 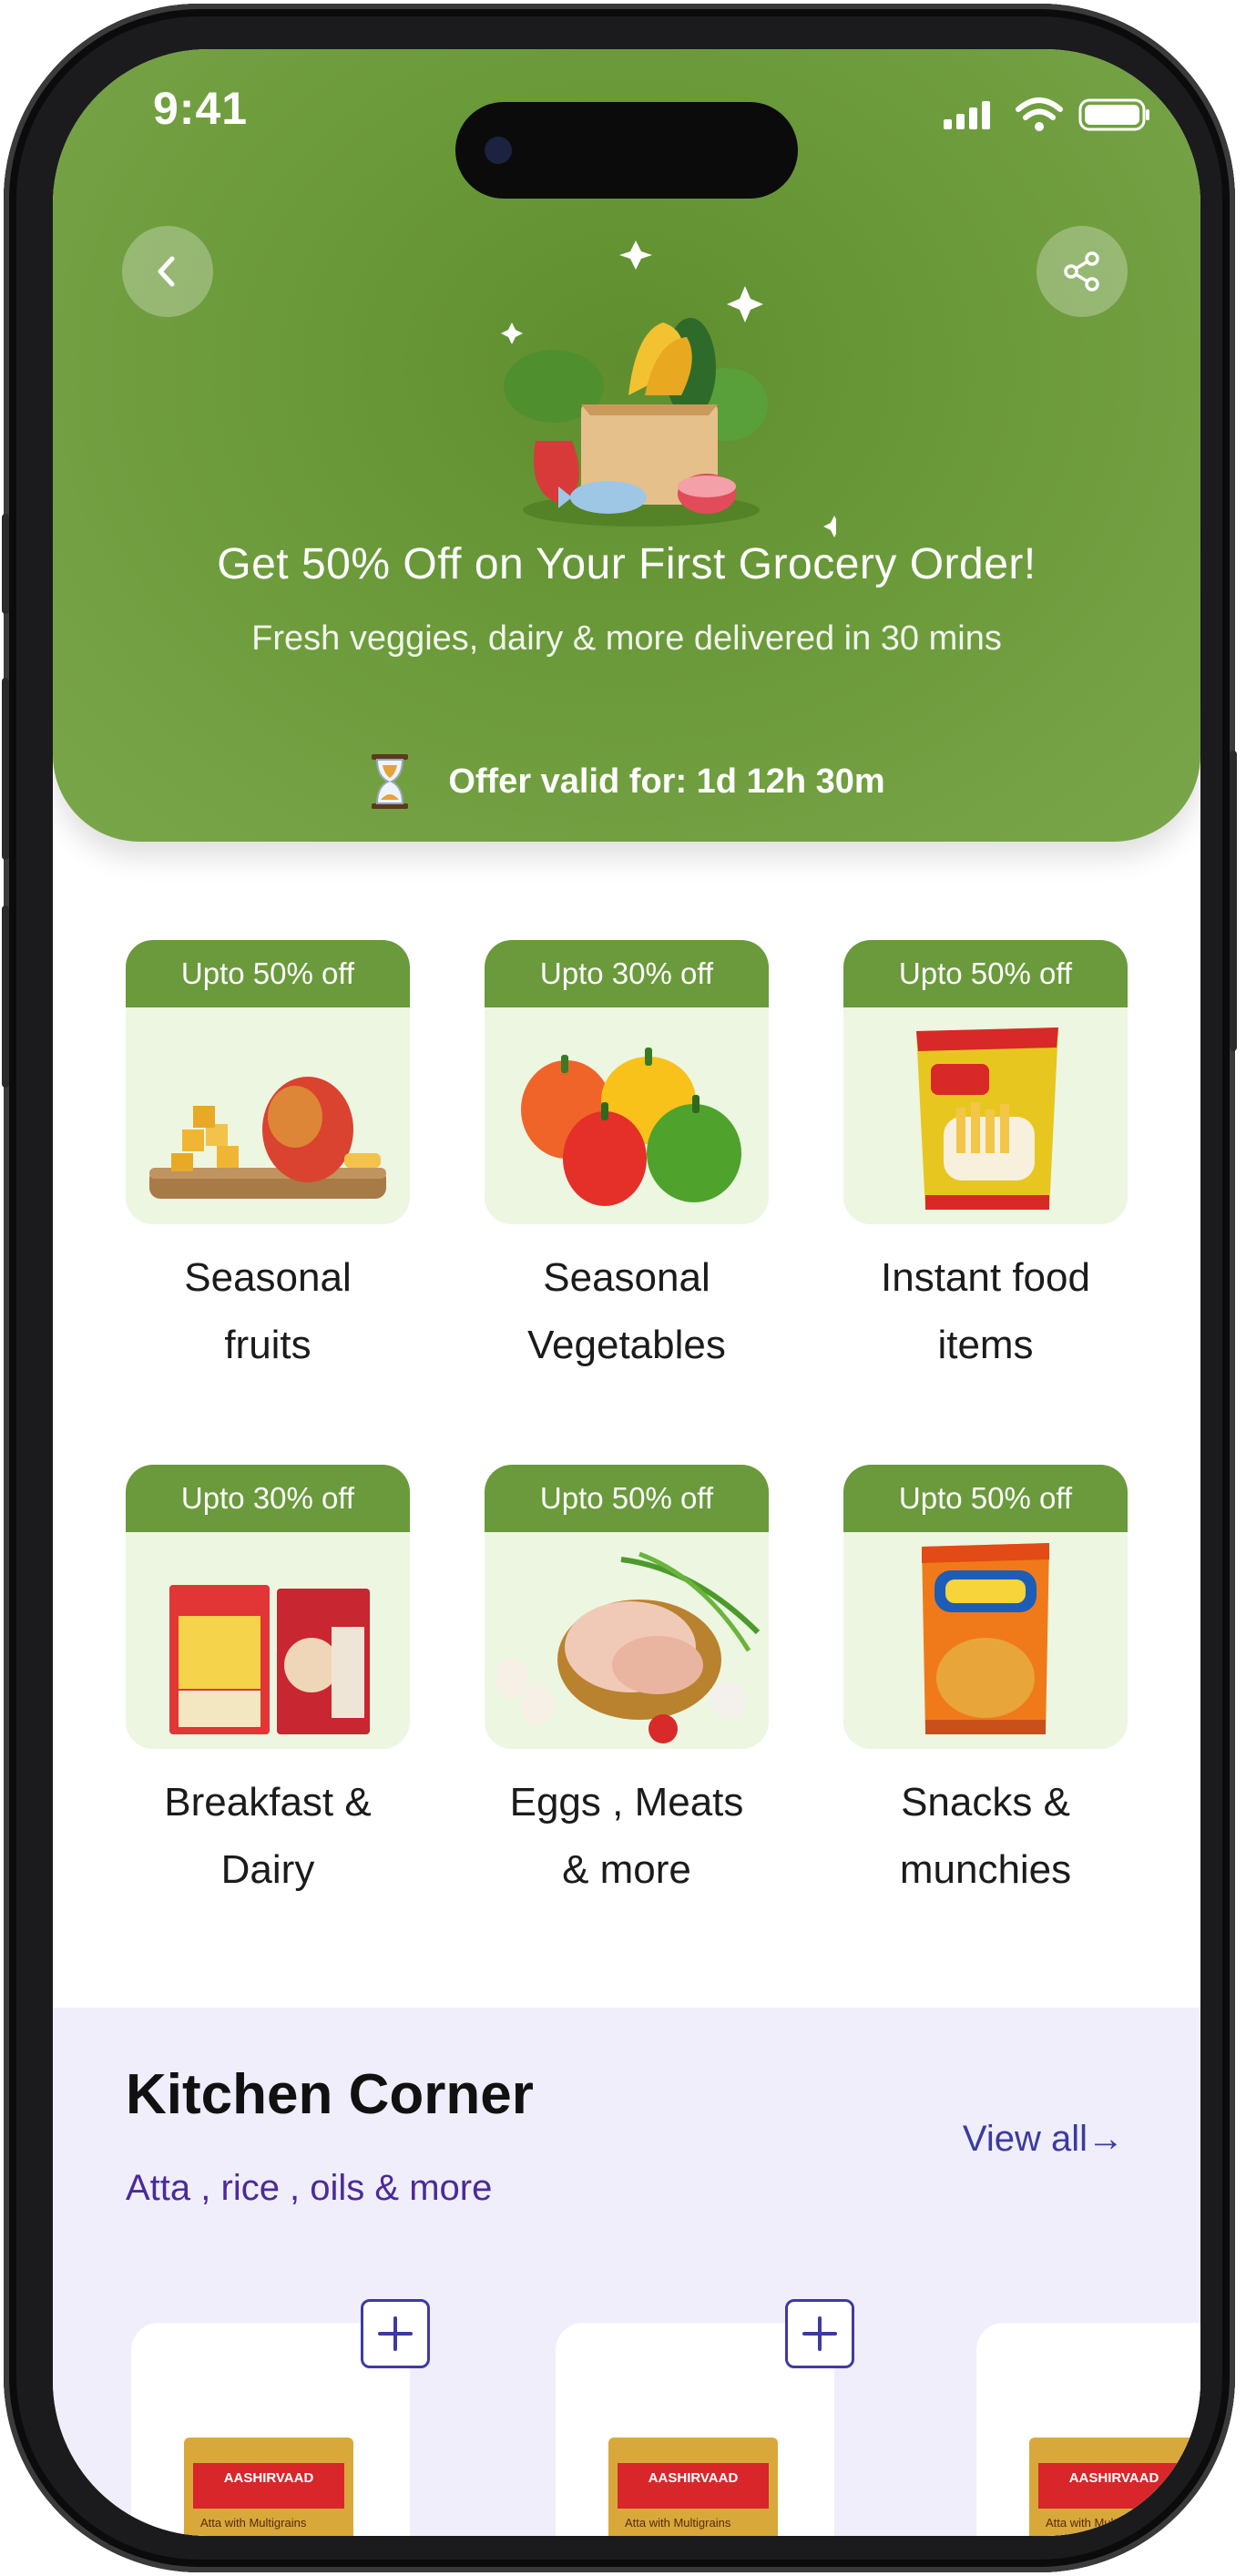 I want to click on category-name-line1: Snacks &, so click(x=986, y=1803).